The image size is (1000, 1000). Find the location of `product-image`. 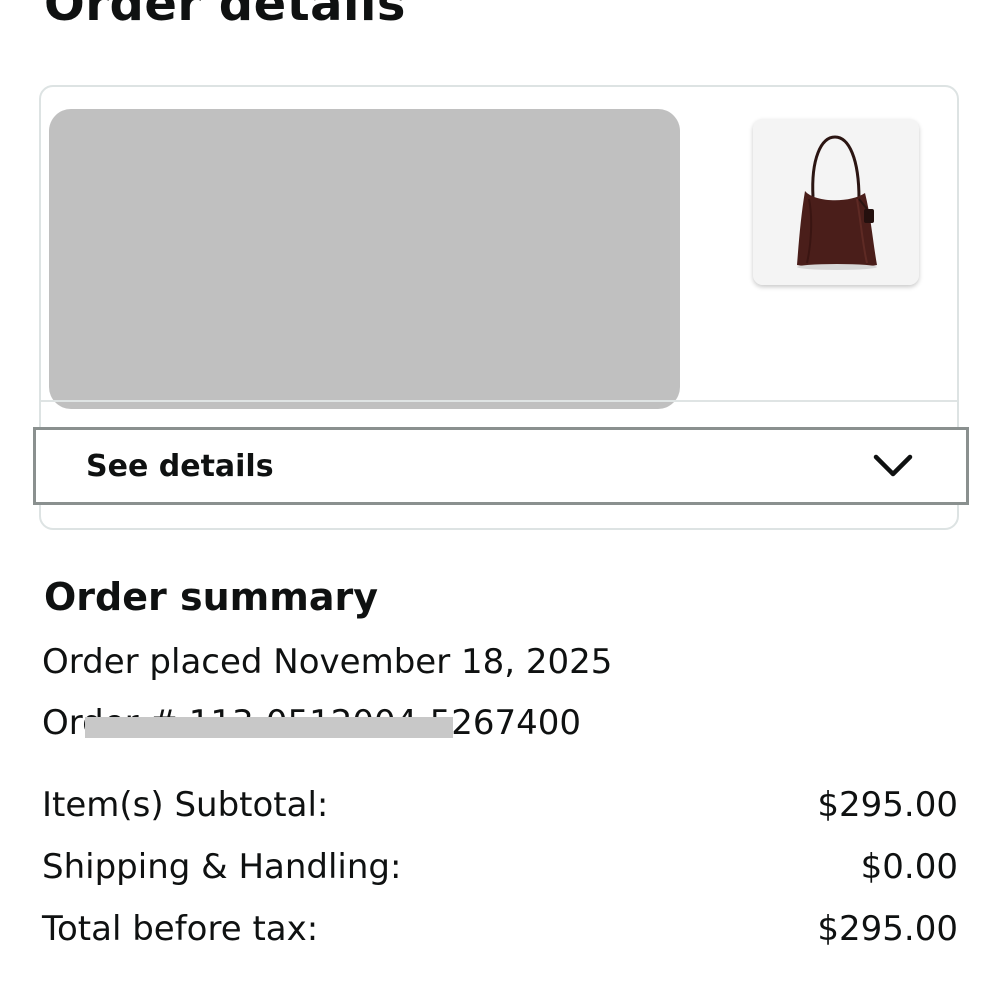

product-image is located at coordinates (836, 202).